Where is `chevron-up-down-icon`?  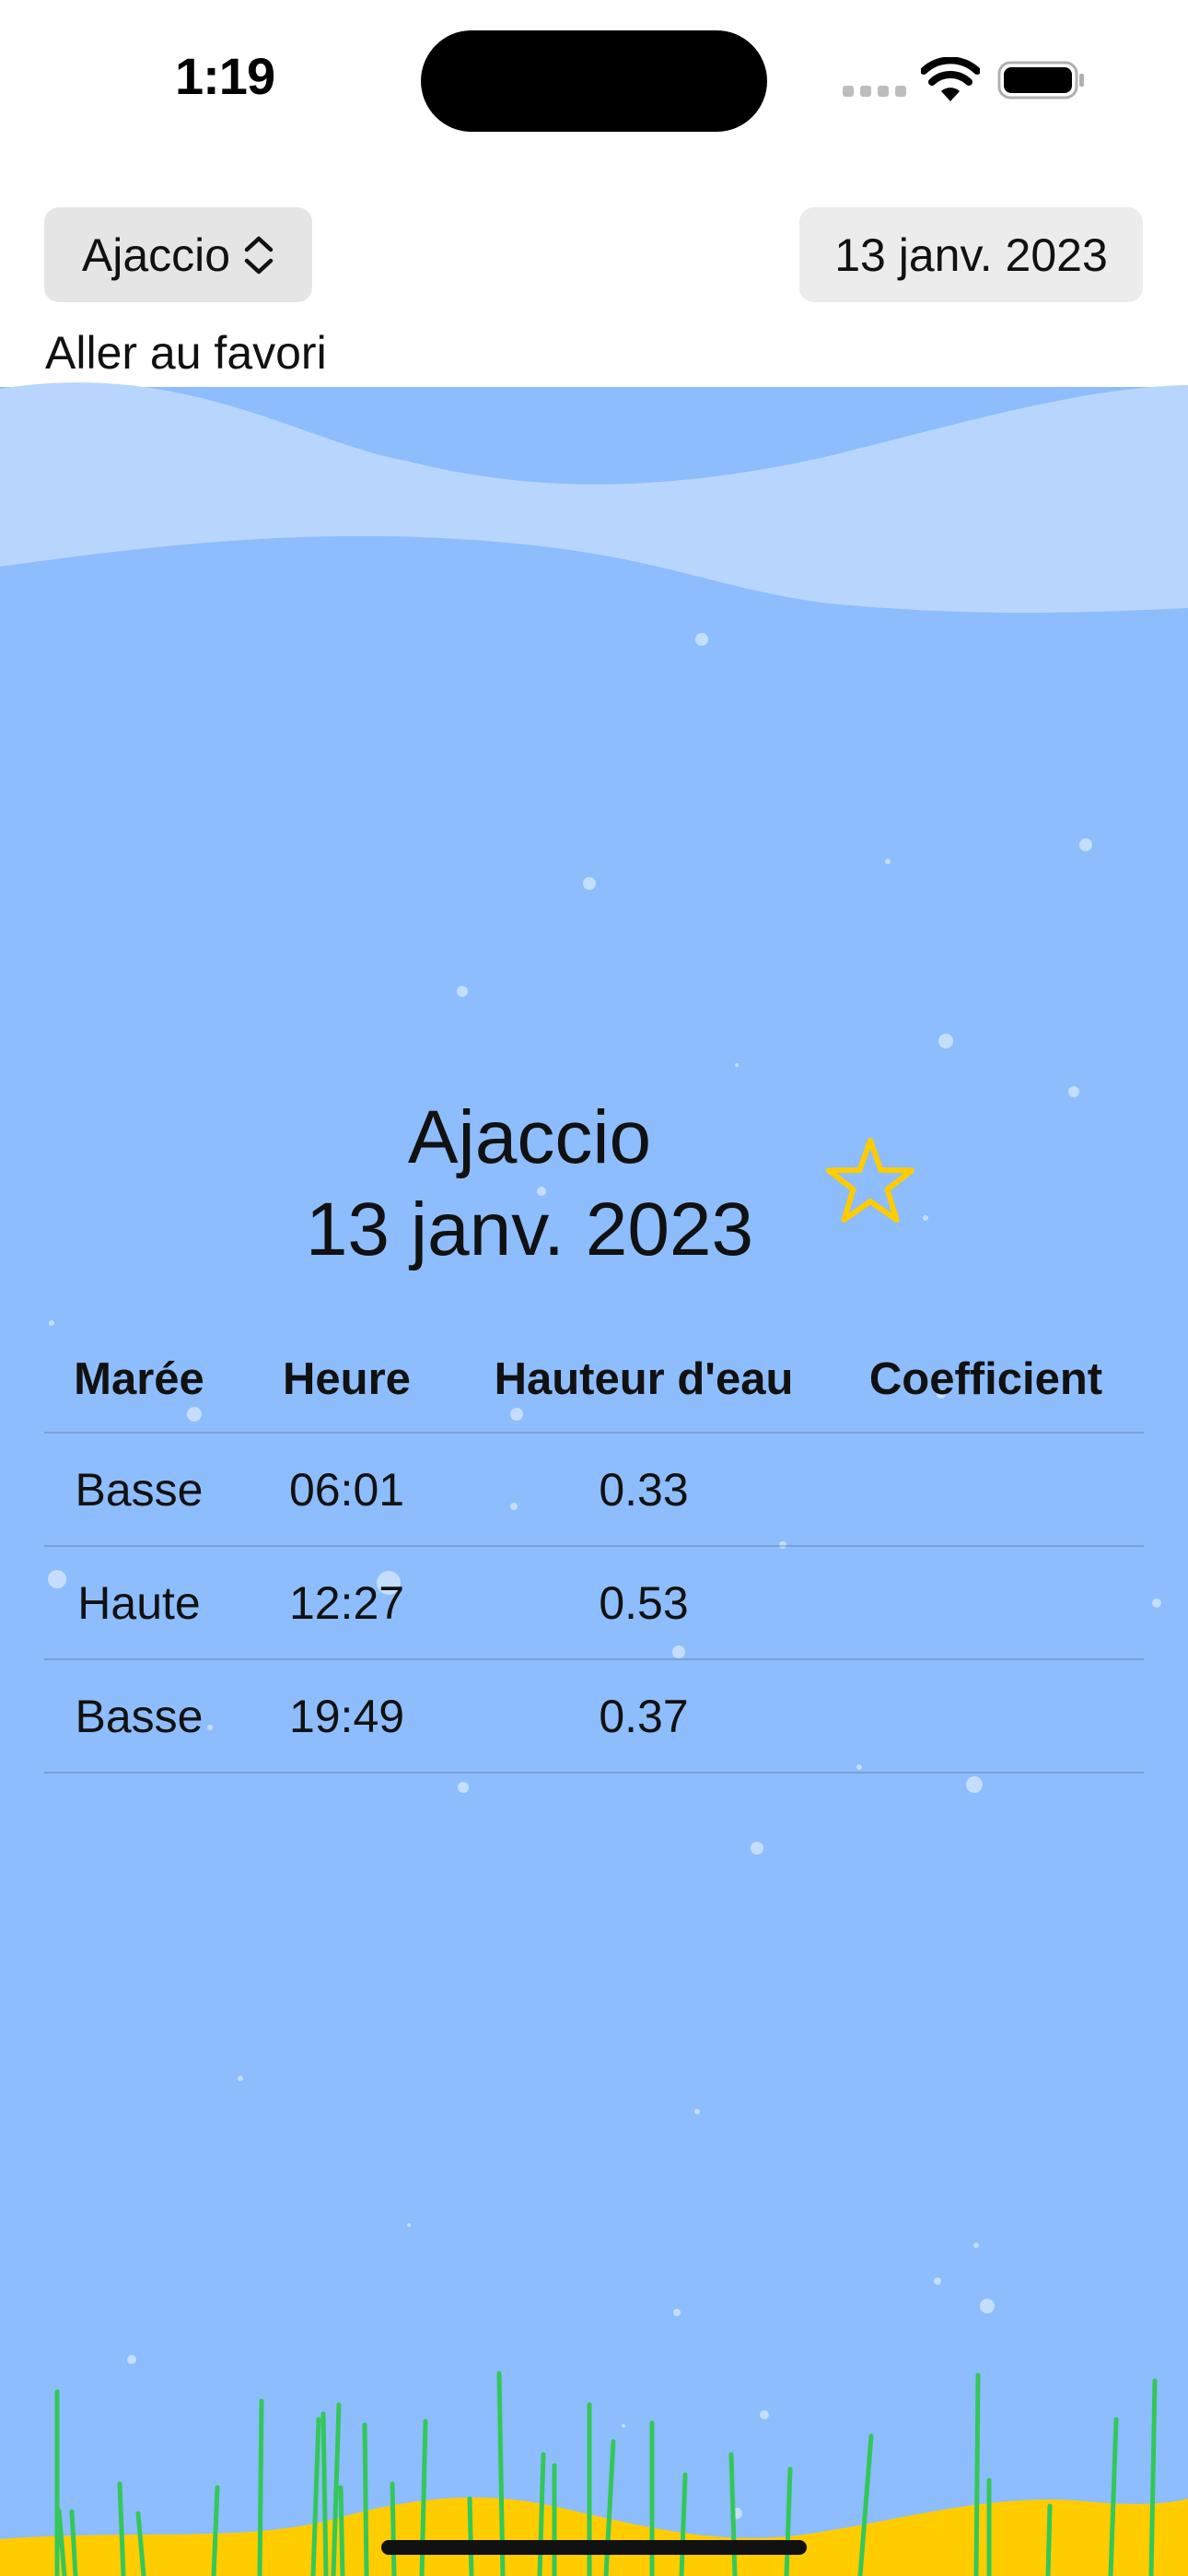 chevron-up-down-icon is located at coordinates (259, 255).